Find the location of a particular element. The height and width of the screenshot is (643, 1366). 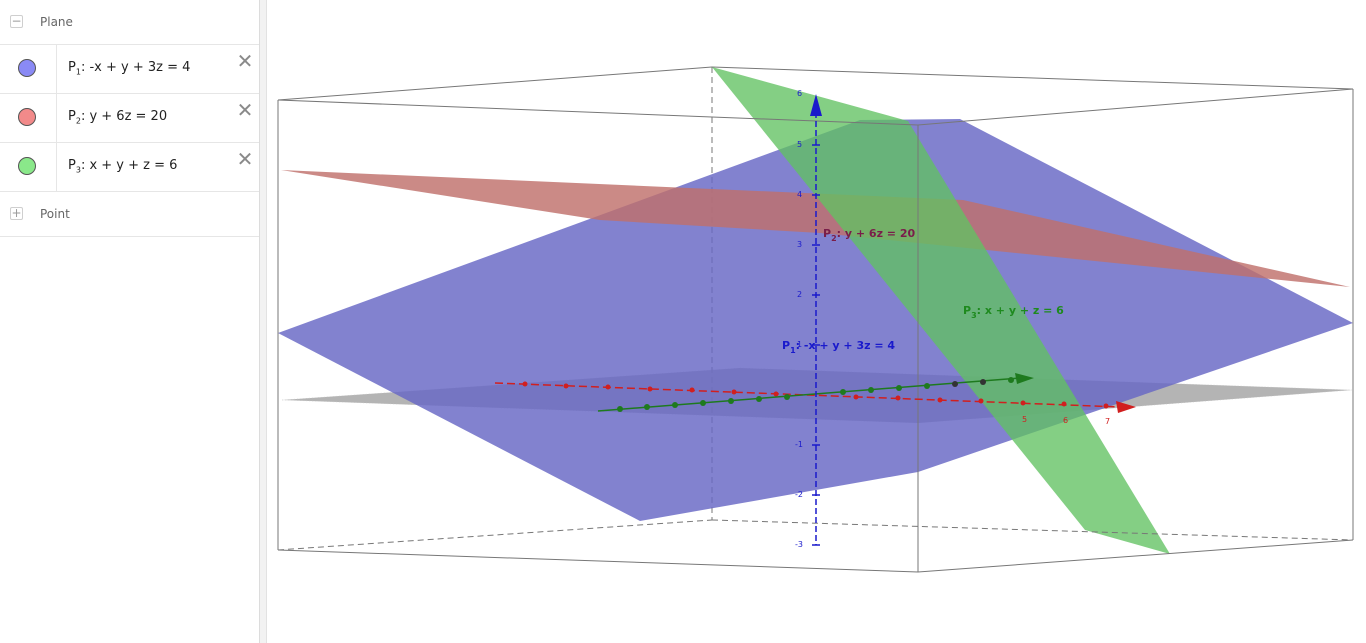

expand-icon: + is located at coordinates (16, 213).